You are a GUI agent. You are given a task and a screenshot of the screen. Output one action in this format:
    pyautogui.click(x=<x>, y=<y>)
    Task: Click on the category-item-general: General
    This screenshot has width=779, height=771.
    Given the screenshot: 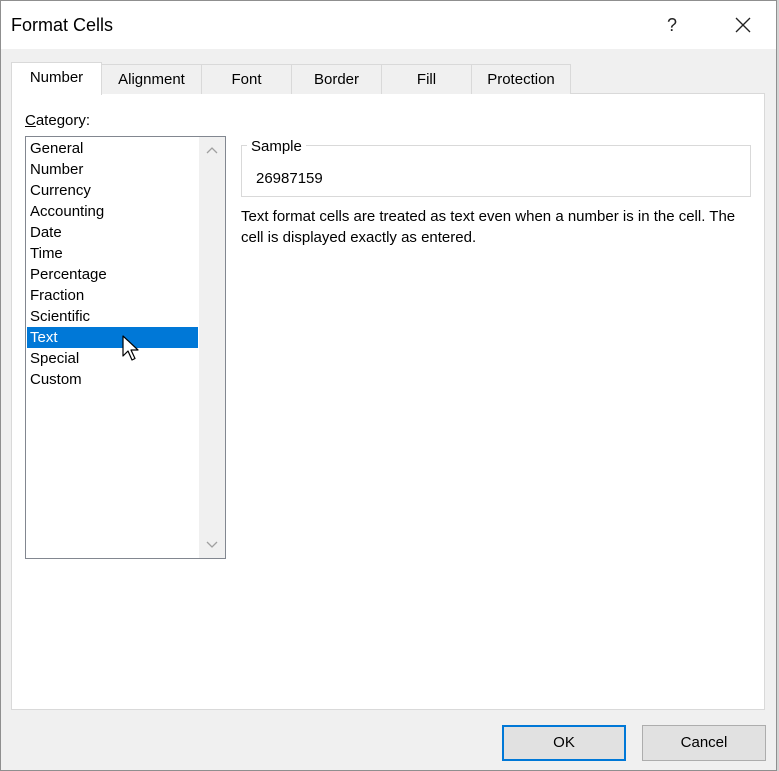 What is the action you would take?
    pyautogui.click(x=112, y=148)
    